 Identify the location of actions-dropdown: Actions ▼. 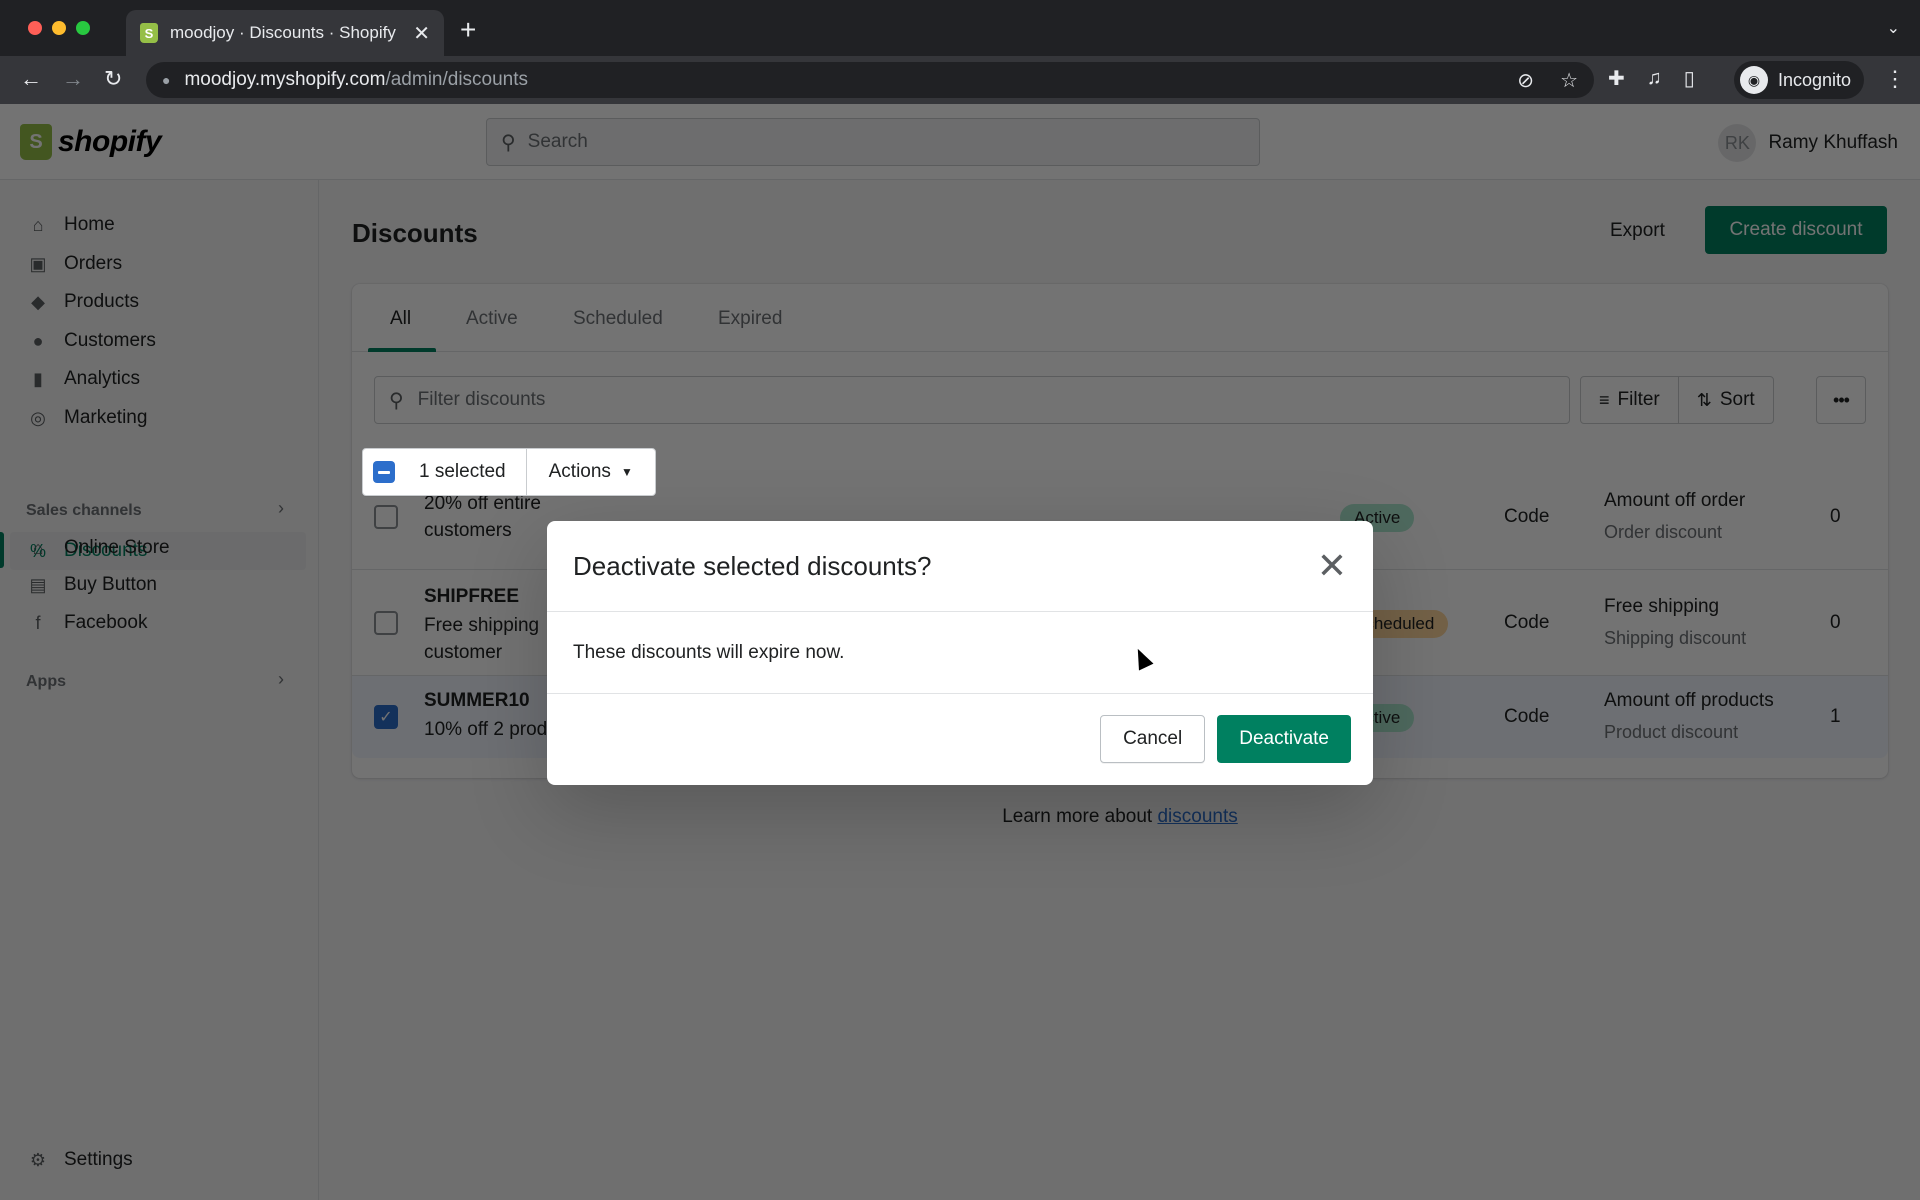
(590, 472).